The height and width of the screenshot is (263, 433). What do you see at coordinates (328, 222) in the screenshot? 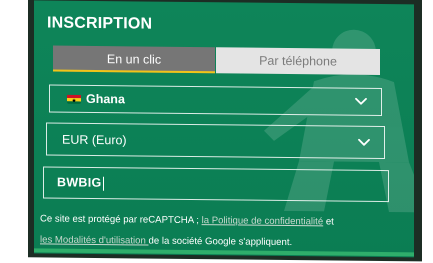
I see `recaptcha-text-2: et` at bounding box center [328, 222].